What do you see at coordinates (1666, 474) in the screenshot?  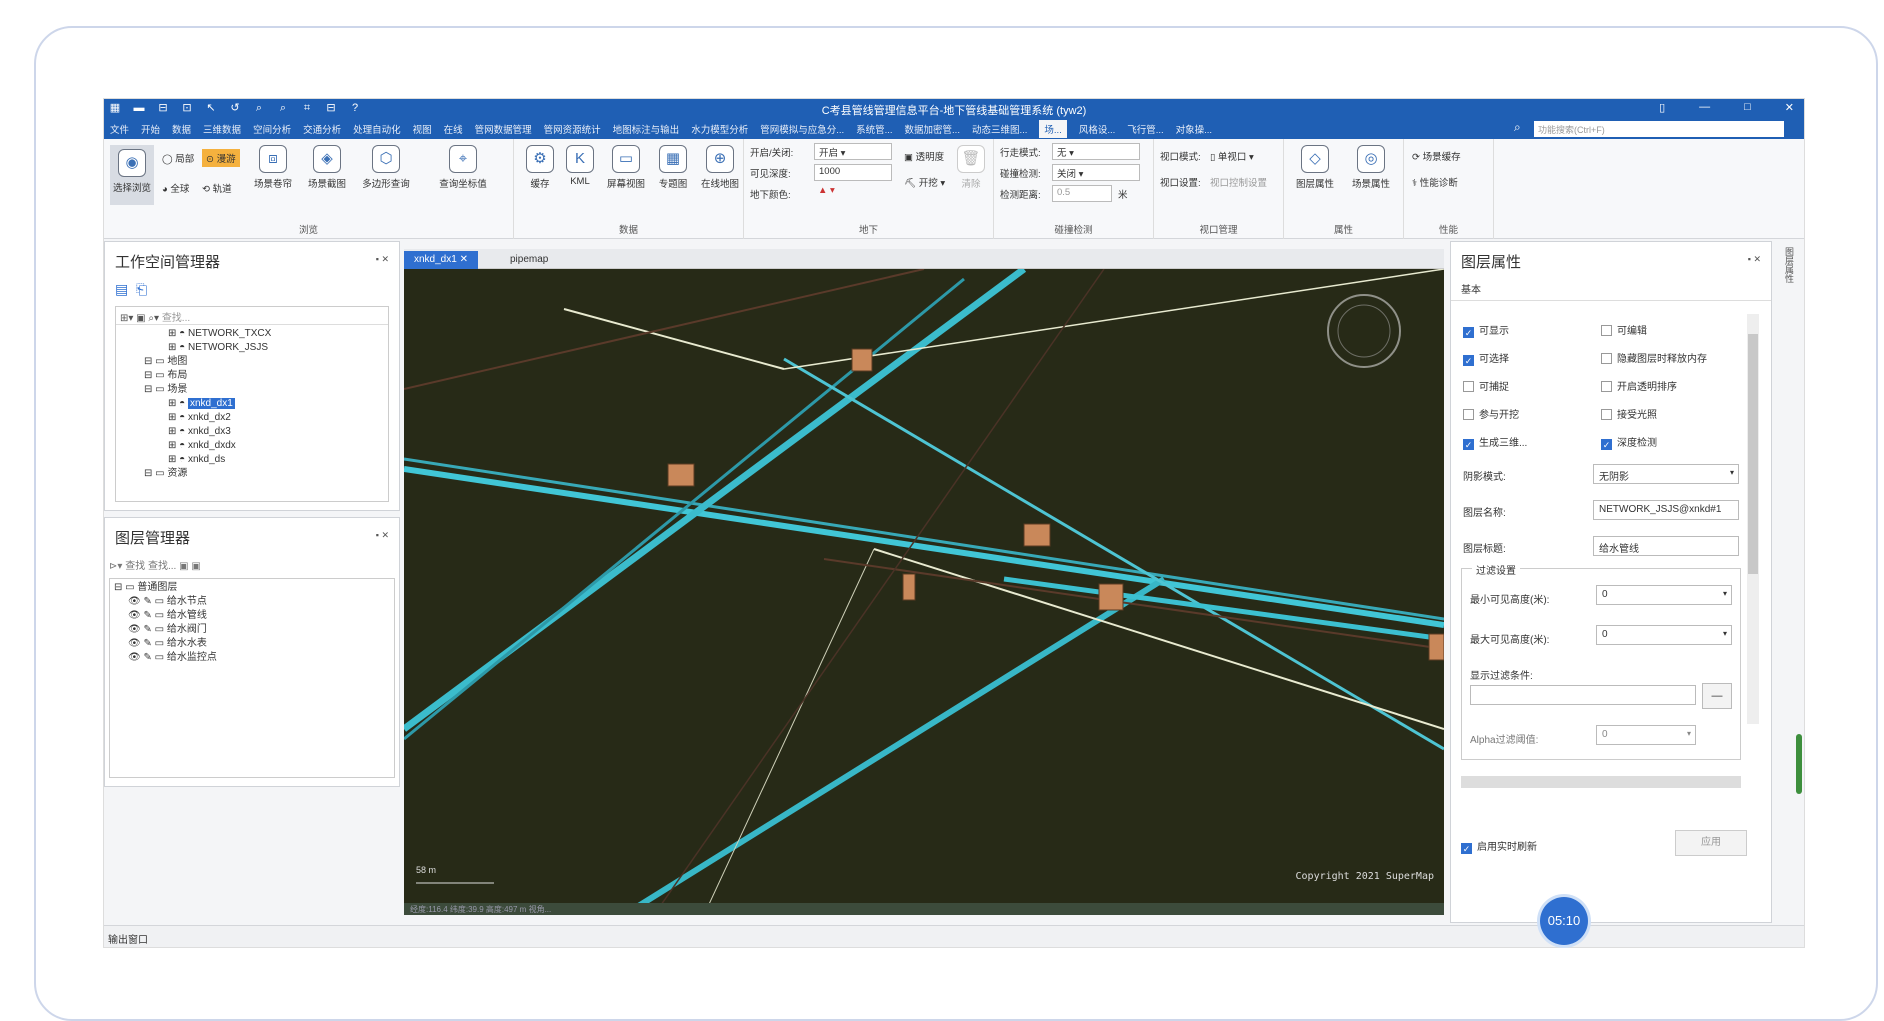 I see `shadow-select: 无阴影 ▾` at bounding box center [1666, 474].